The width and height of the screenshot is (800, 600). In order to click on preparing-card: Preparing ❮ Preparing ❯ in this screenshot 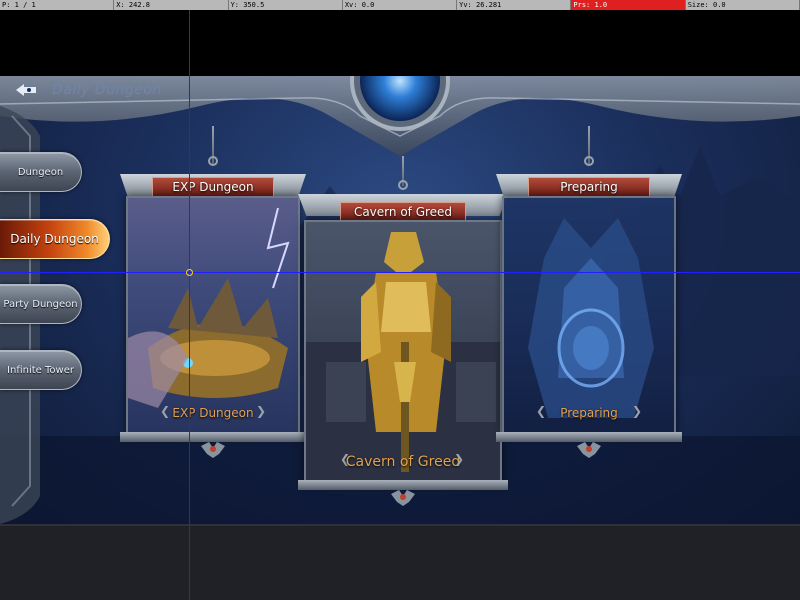, I will do `click(589, 292)`.